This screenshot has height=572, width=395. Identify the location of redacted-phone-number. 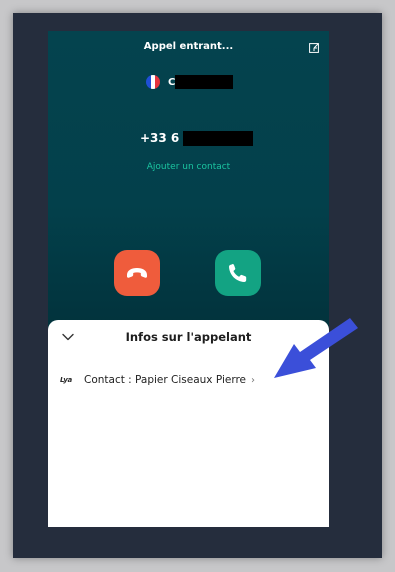
(218, 138).